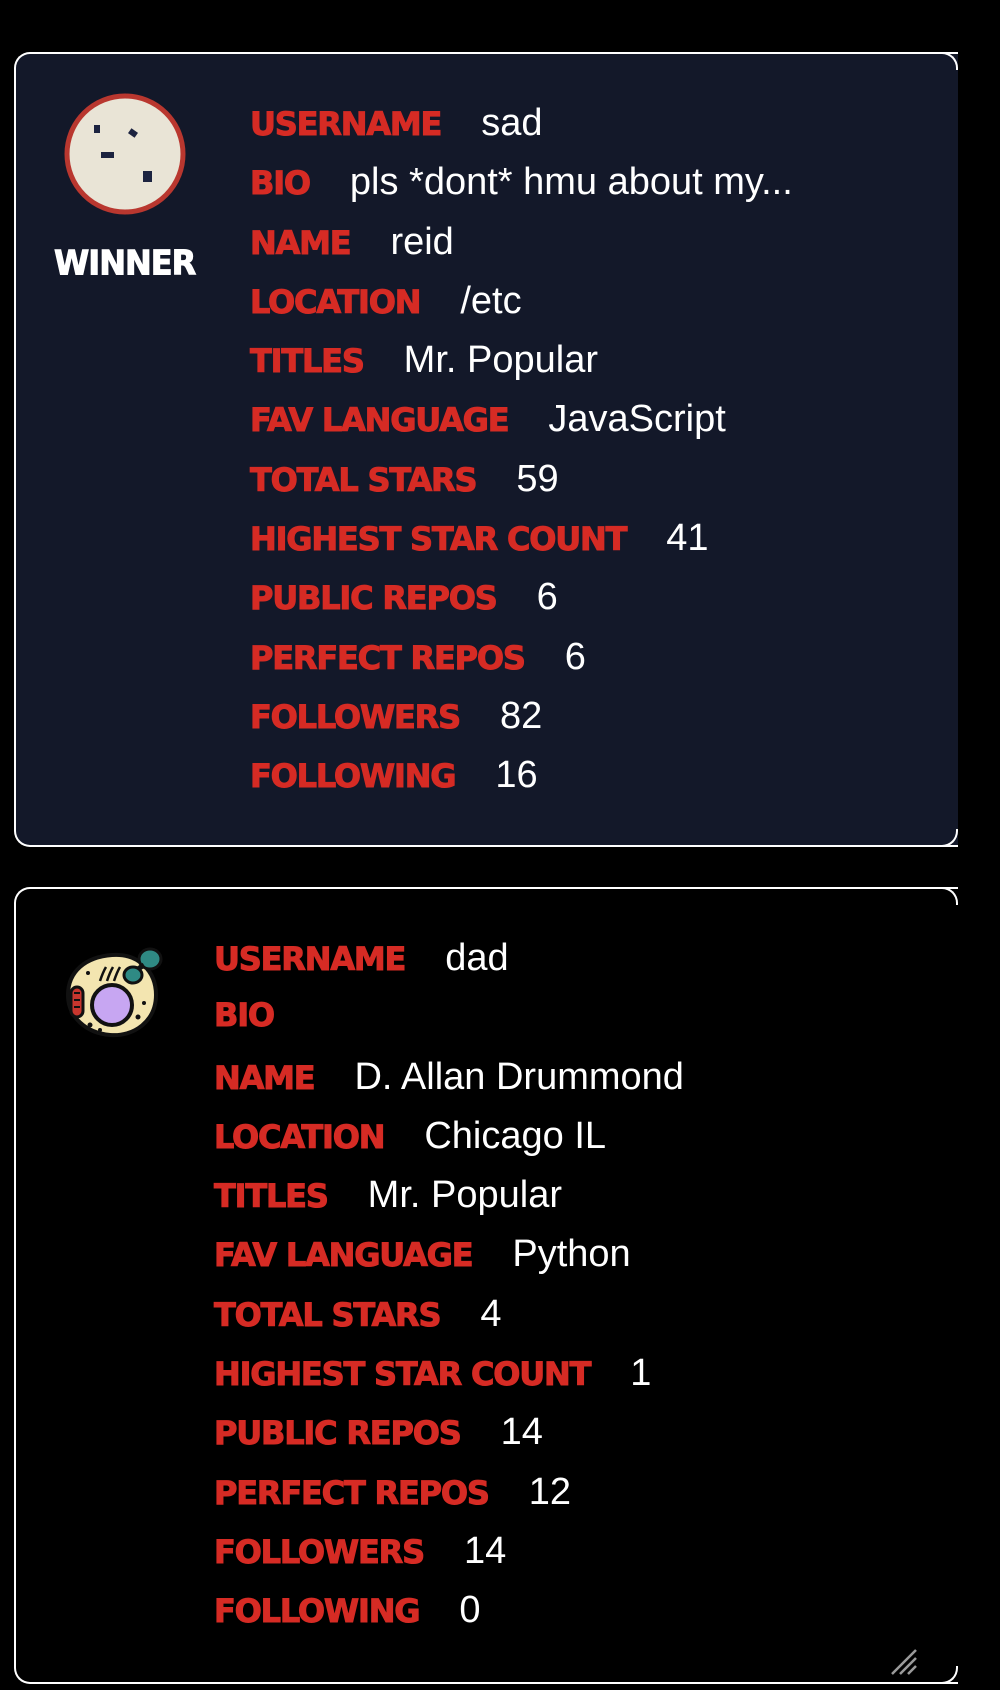 The width and height of the screenshot is (1000, 1690). What do you see at coordinates (512, 123) in the screenshot?
I see `field-value: sad` at bounding box center [512, 123].